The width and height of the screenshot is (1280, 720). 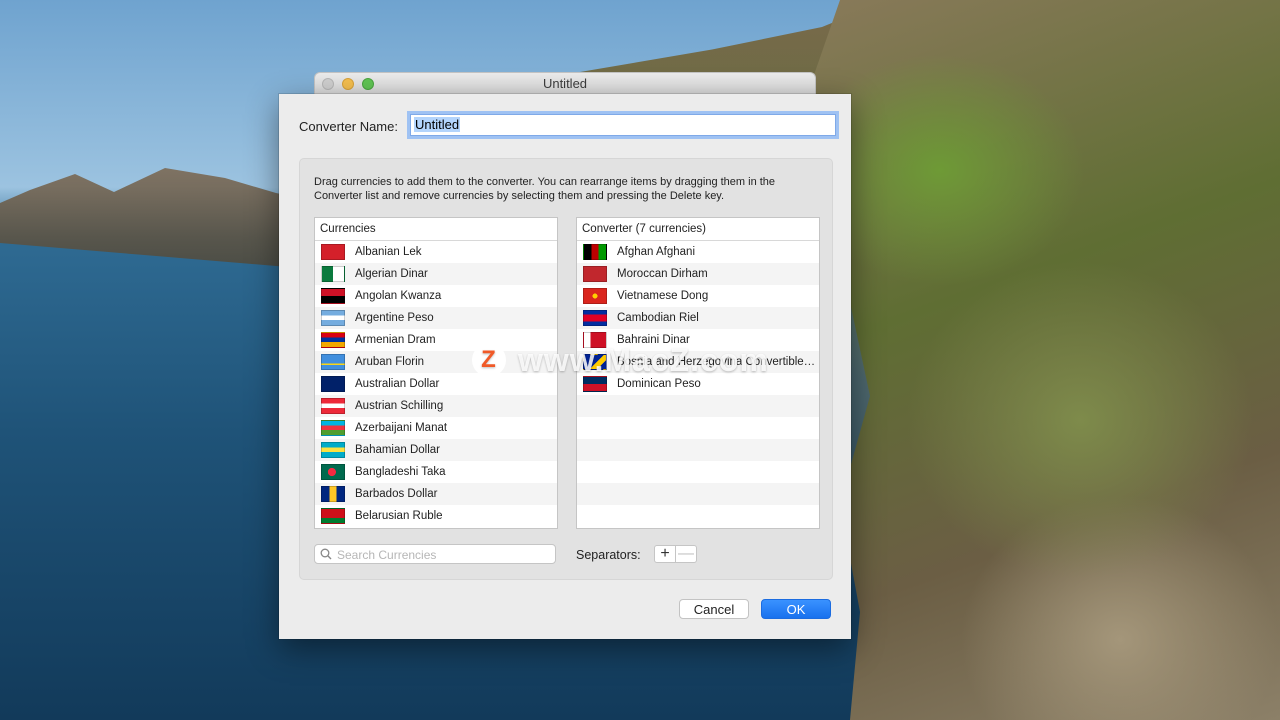 What do you see at coordinates (395, 340) in the screenshot?
I see `list-item-label: Armenian Dram` at bounding box center [395, 340].